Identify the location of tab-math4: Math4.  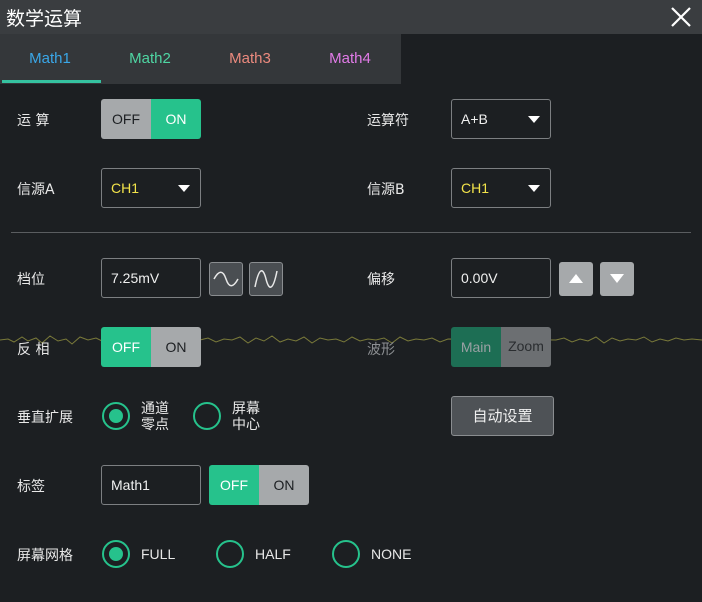
(350, 59).